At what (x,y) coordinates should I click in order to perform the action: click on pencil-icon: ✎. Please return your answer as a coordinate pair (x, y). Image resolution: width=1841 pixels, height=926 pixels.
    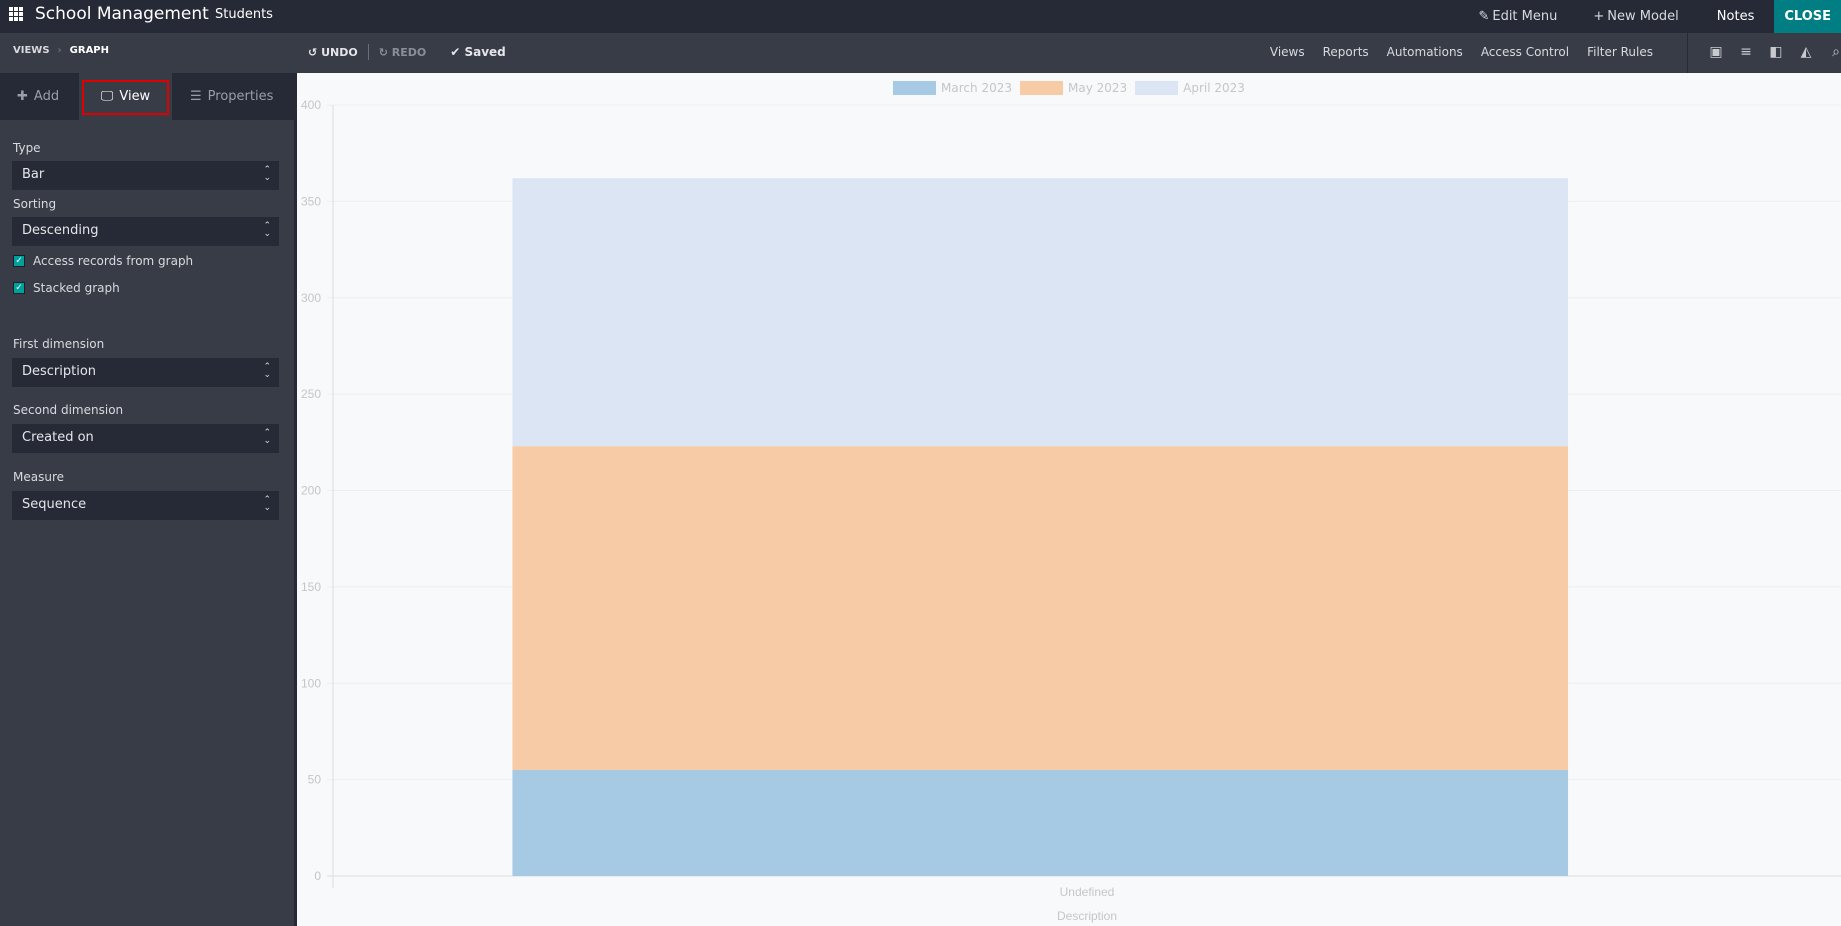
    Looking at the image, I should click on (1484, 16).